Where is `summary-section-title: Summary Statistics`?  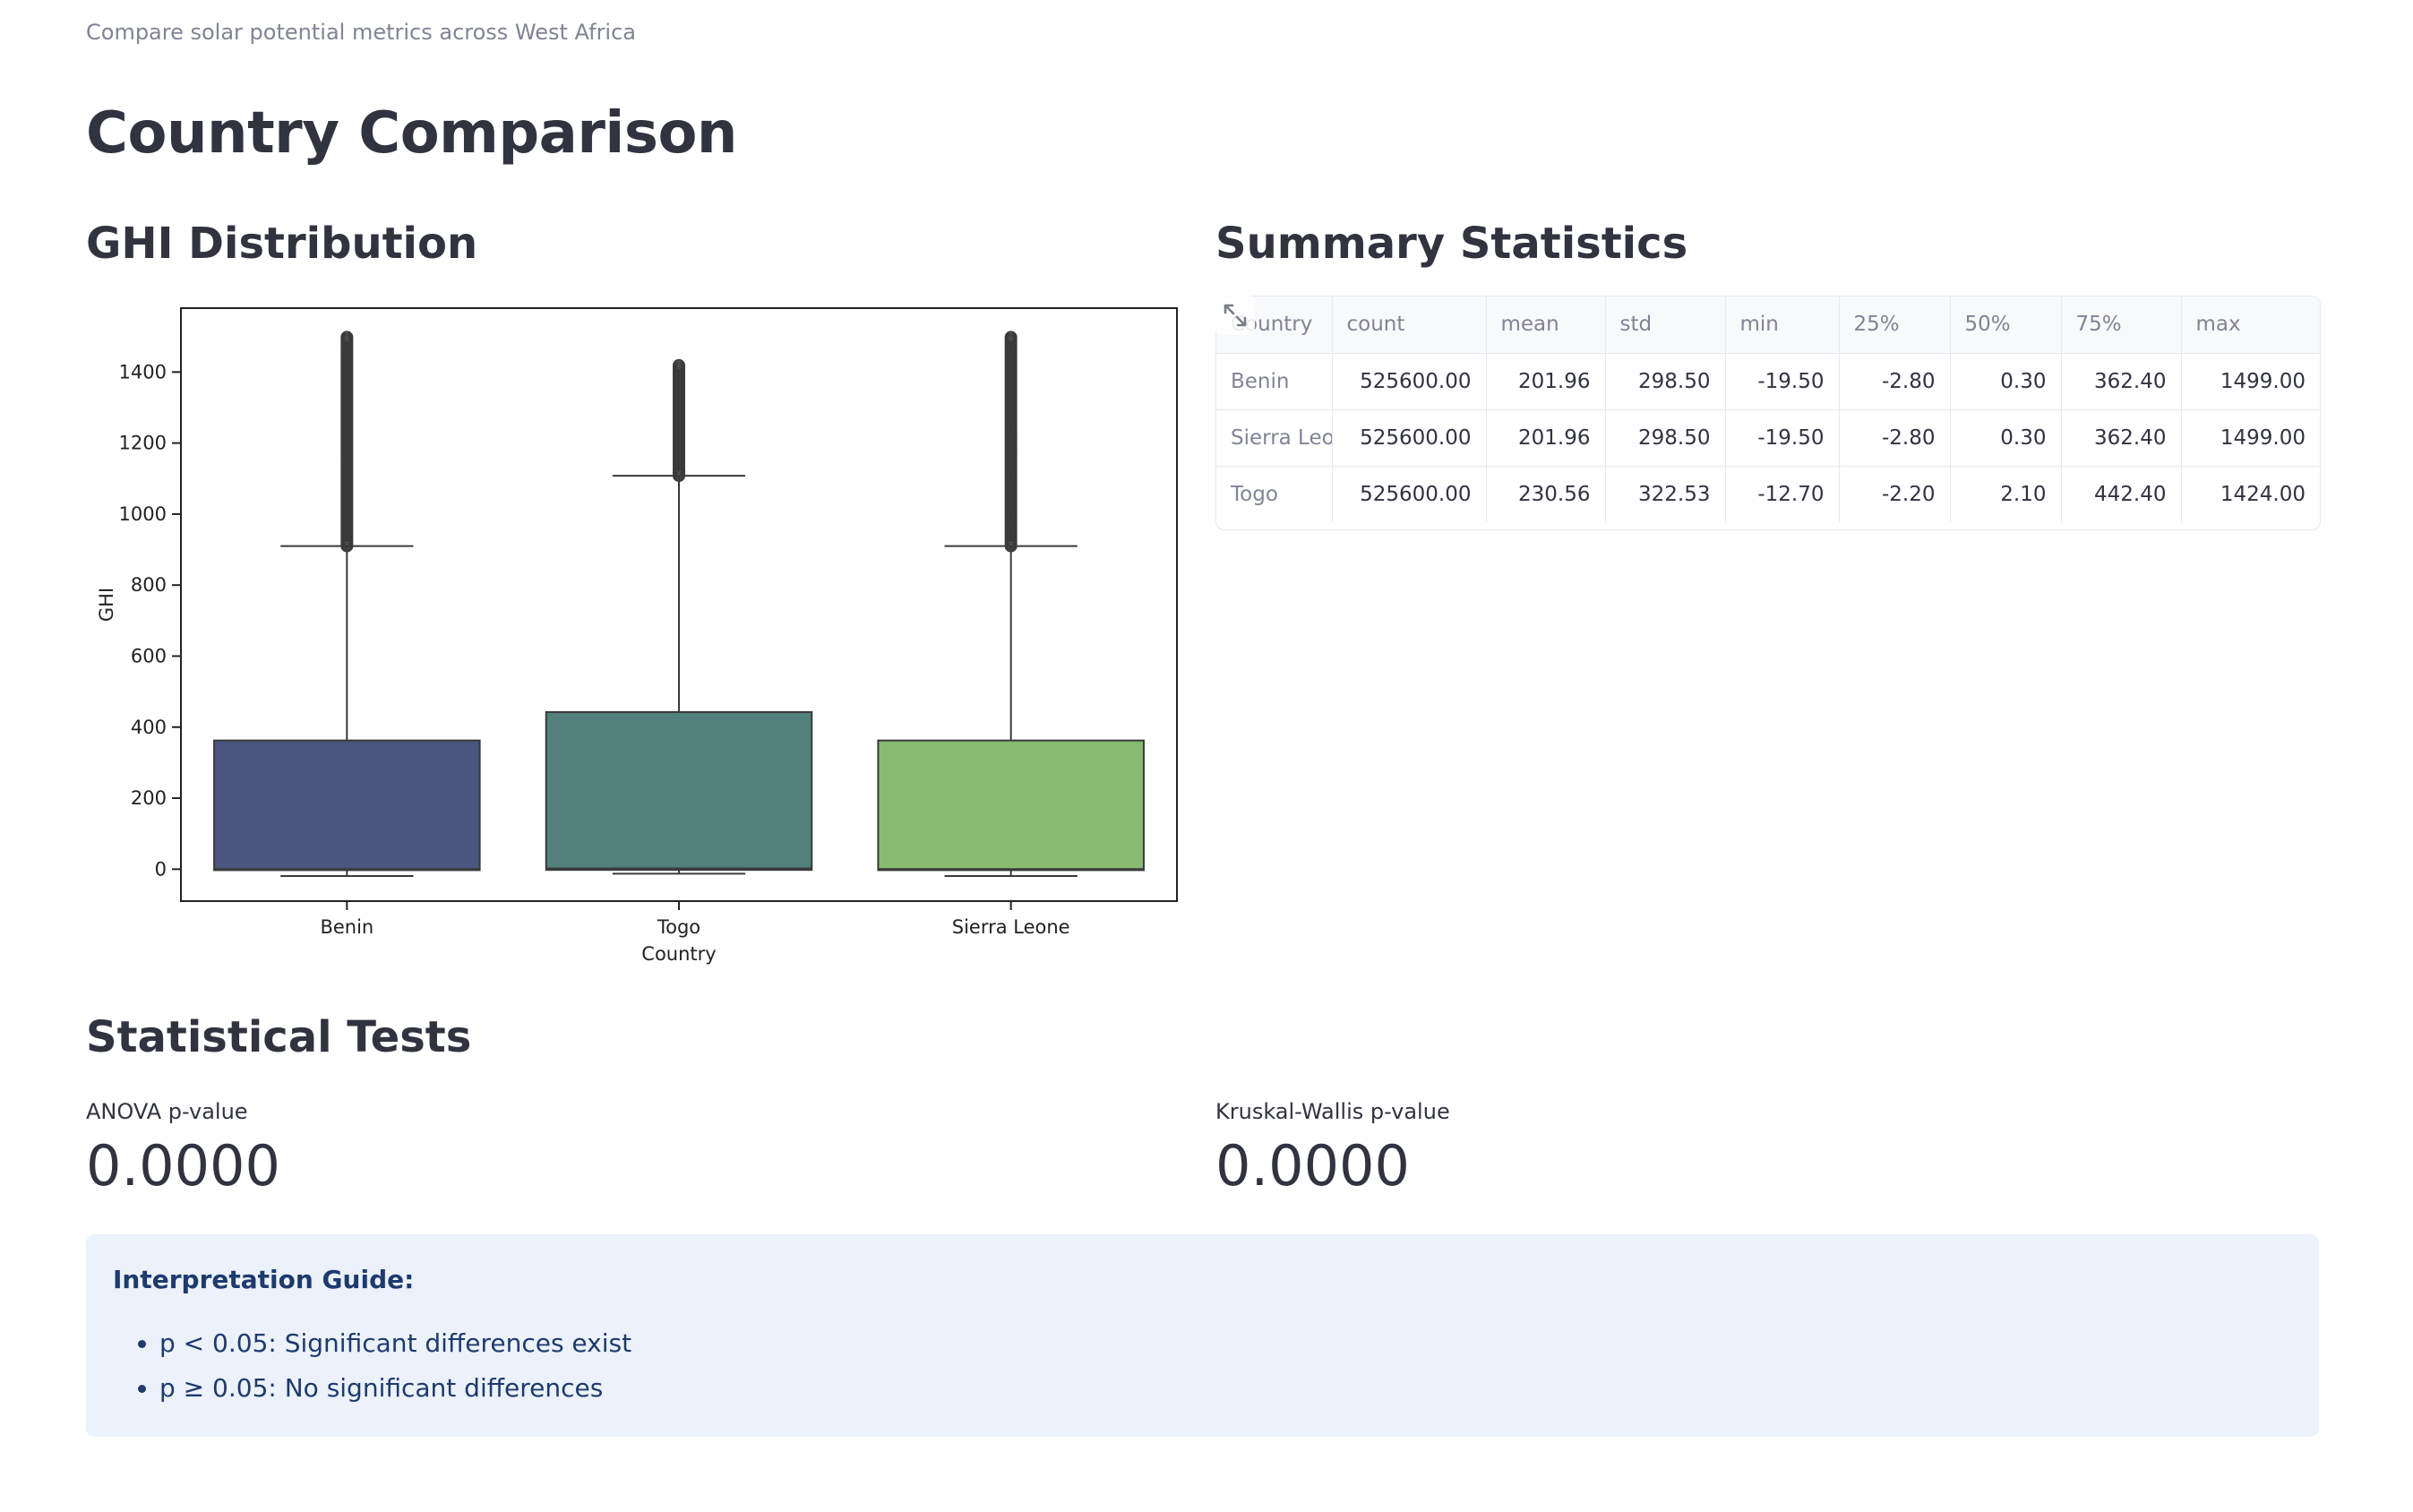 summary-section-title: Summary Statistics is located at coordinates (1451, 244).